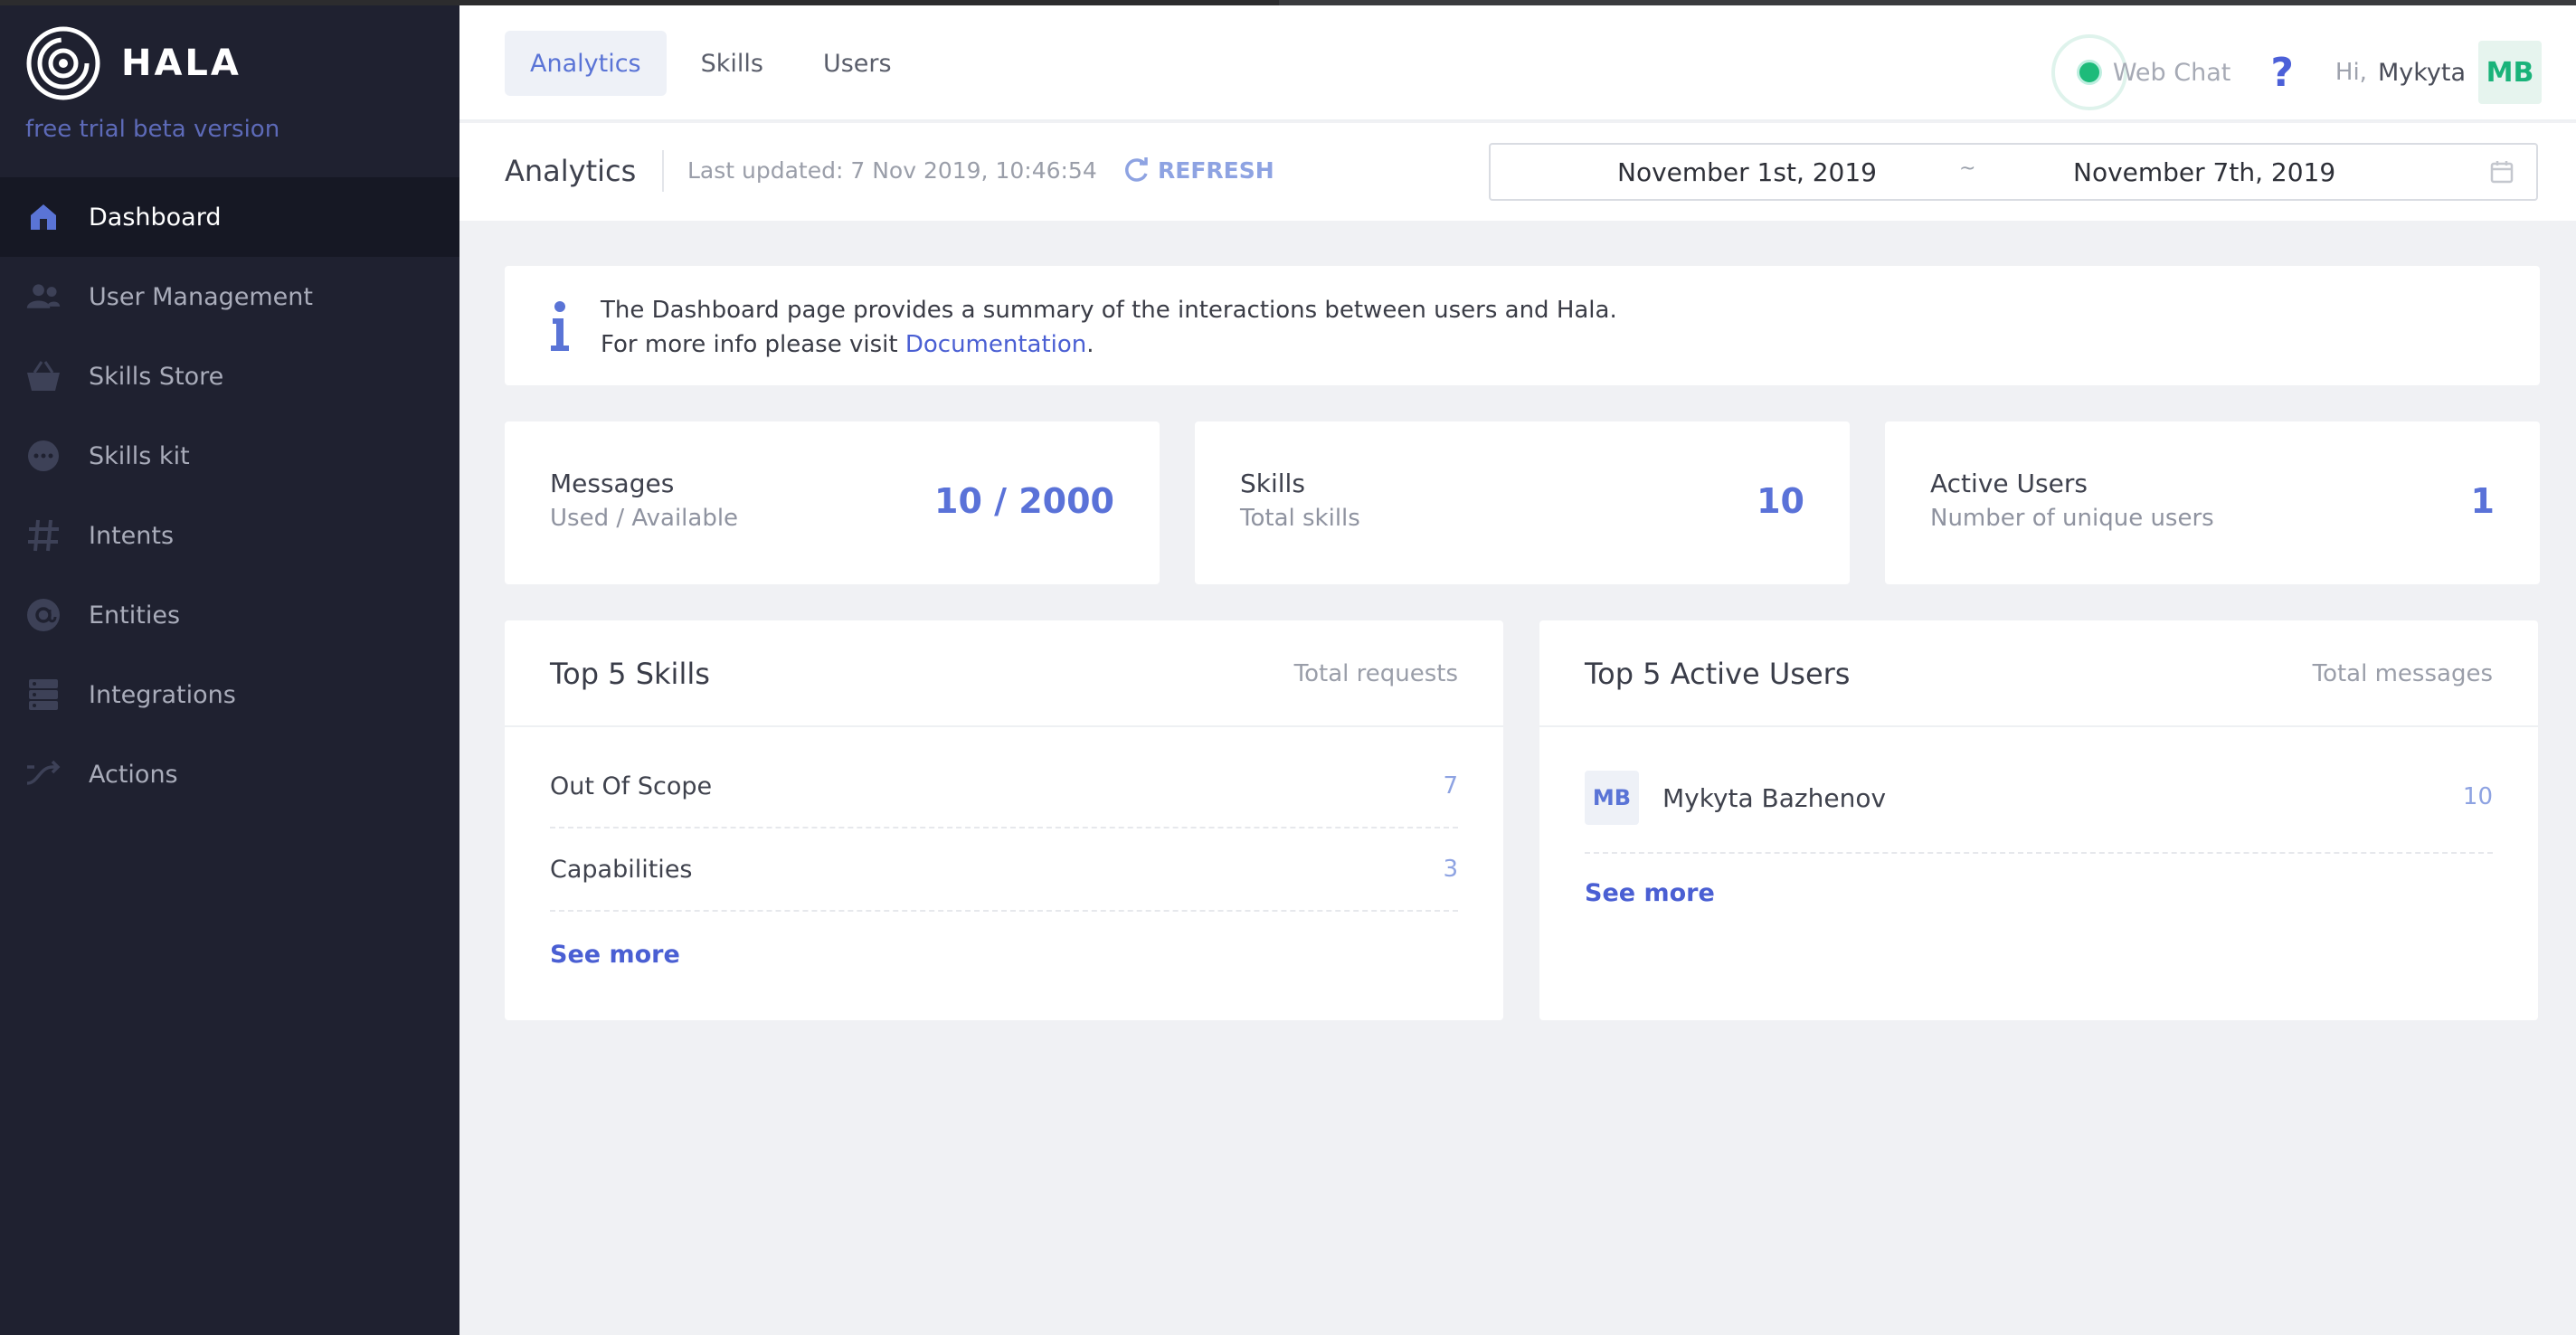  I want to click on panel-column-label: Total messages, so click(2403, 673).